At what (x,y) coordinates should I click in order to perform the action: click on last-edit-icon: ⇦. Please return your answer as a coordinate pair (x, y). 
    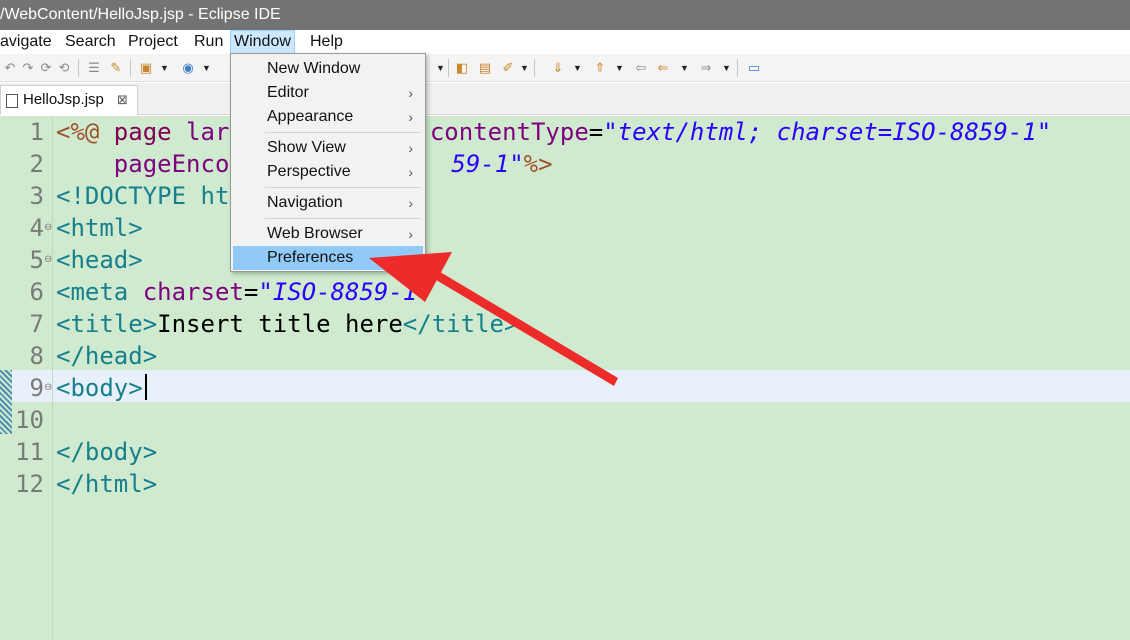
    Looking at the image, I should click on (641, 68).